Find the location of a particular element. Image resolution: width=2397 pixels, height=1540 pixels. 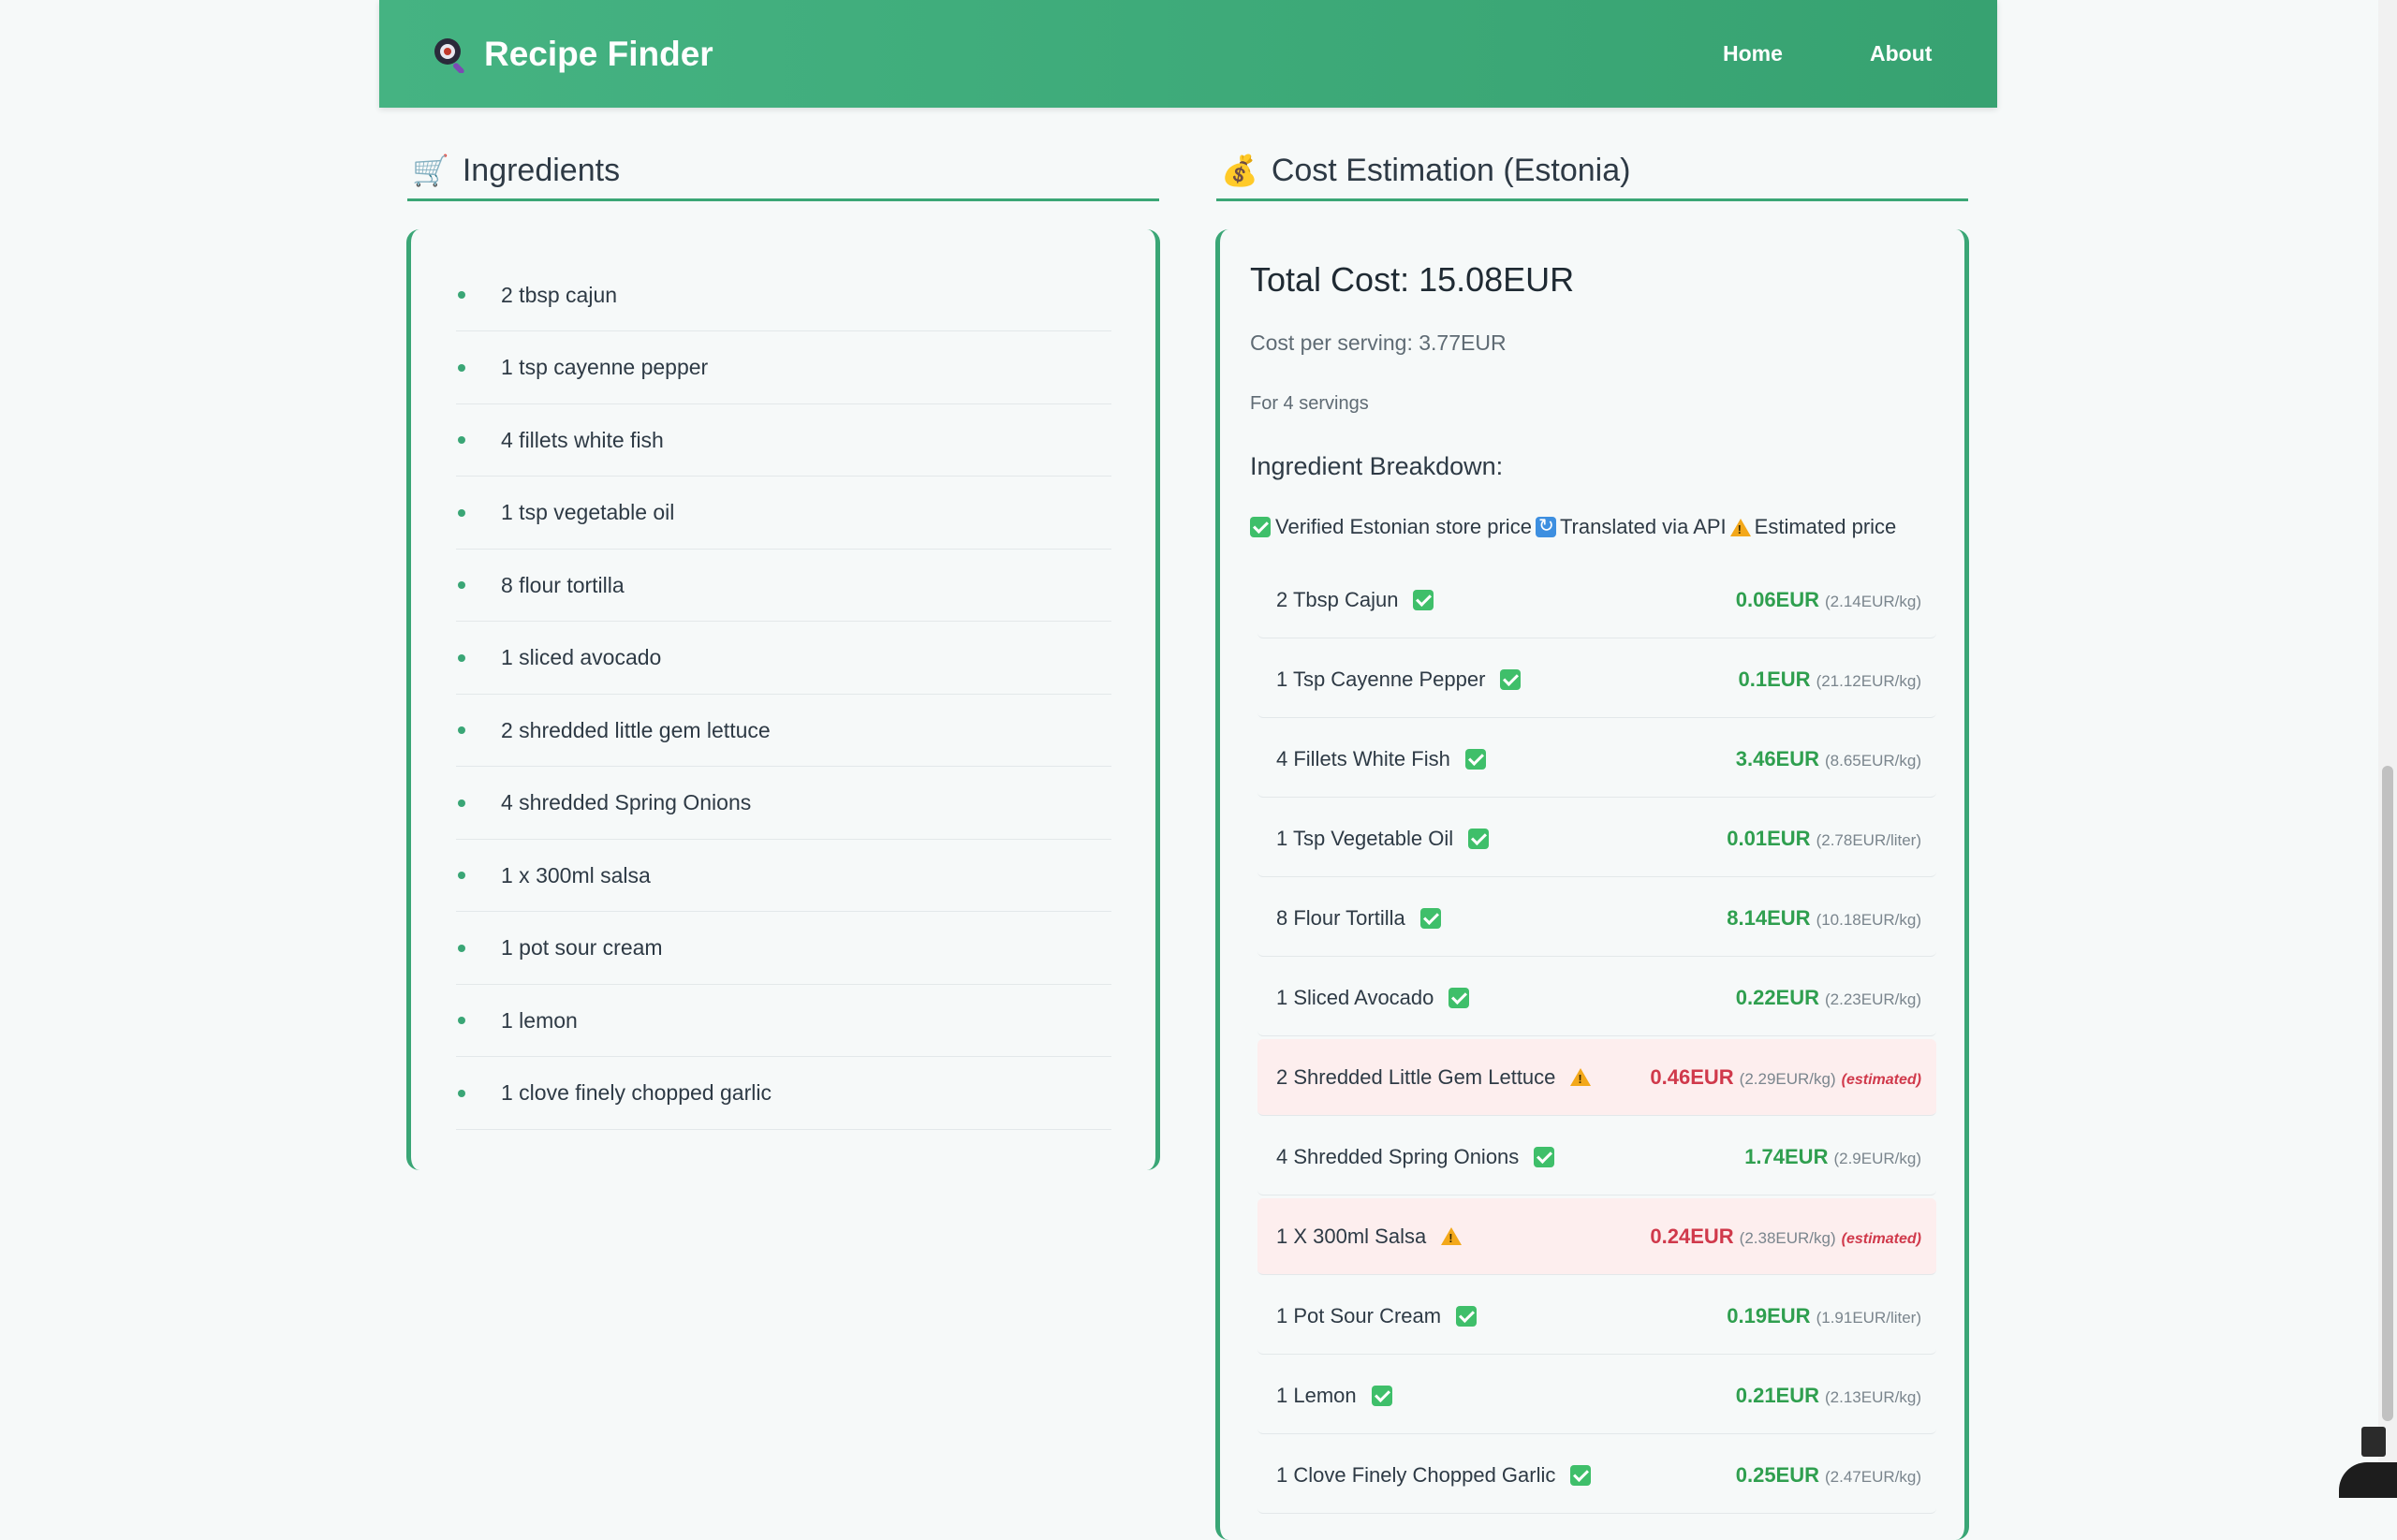

cost-row-price: 0.22EUR is located at coordinates (1777, 997).